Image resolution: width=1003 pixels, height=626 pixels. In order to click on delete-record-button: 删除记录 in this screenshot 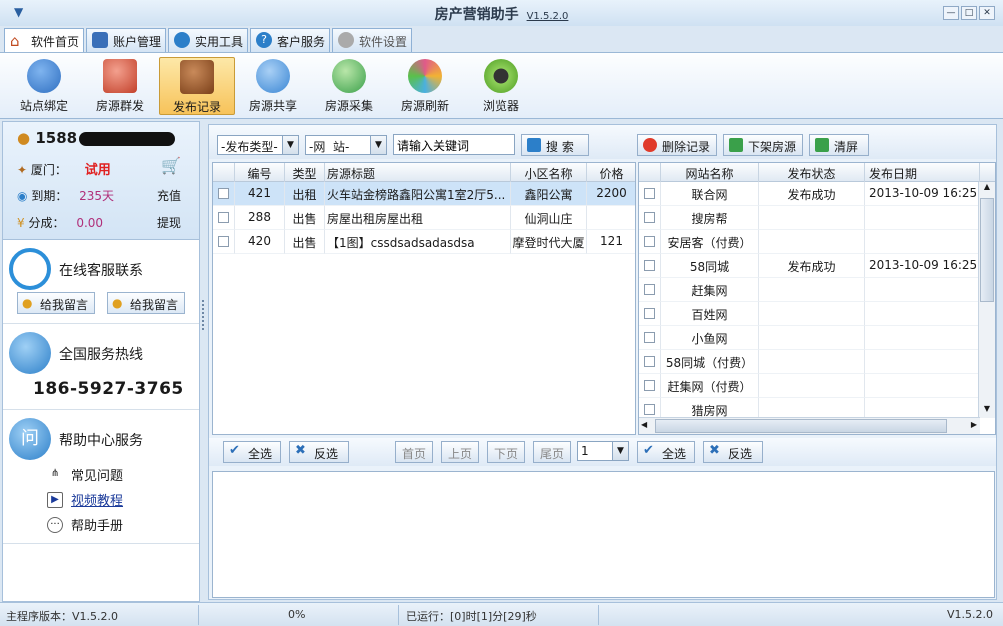, I will do `click(677, 145)`.